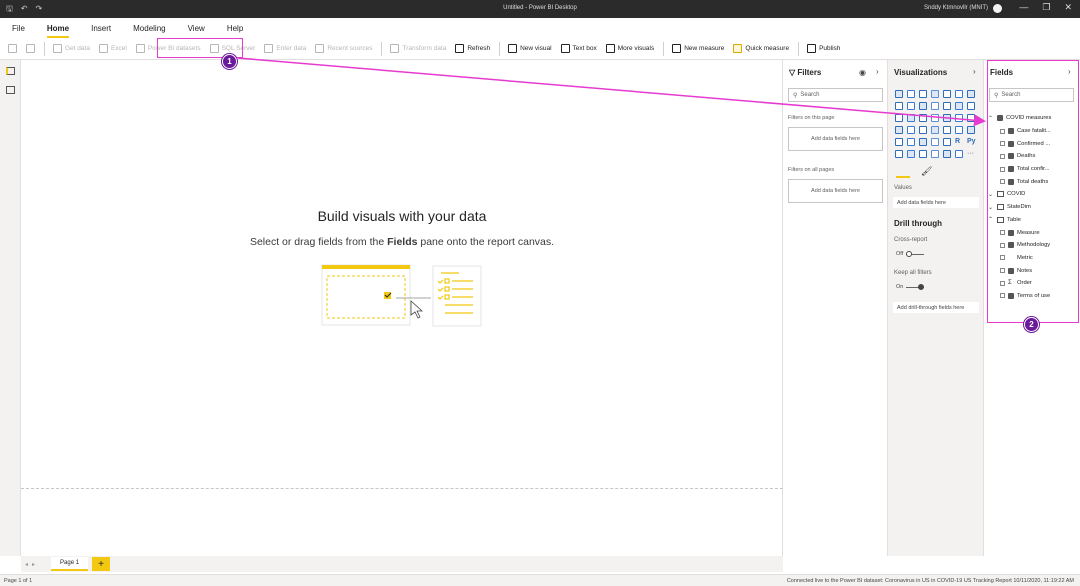 This screenshot has width=1080, height=586. What do you see at coordinates (913, 273) in the screenshot?
I see `keep-filters-label: Keep all filters` at bounding box center [913, 273].